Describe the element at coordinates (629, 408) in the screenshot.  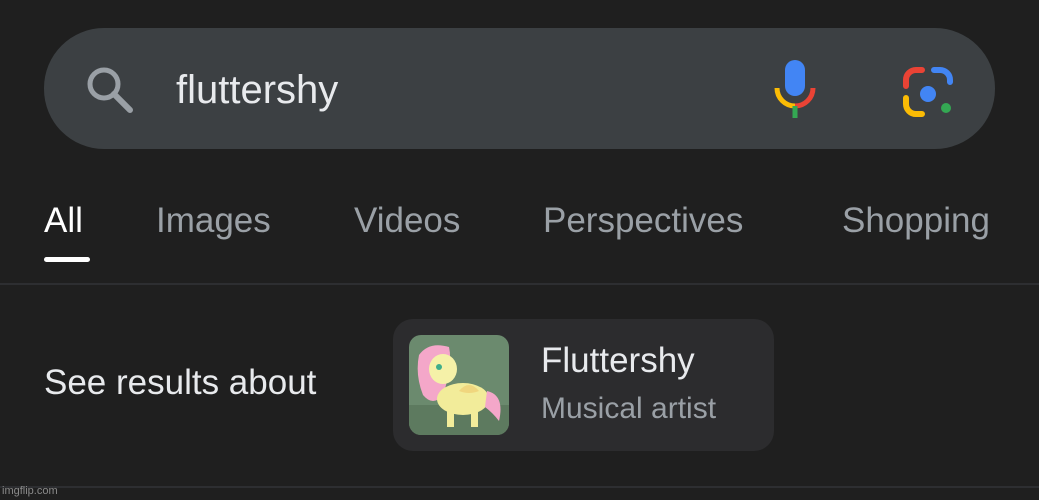
I see `entity-subtitle: Musical artist` at that location.